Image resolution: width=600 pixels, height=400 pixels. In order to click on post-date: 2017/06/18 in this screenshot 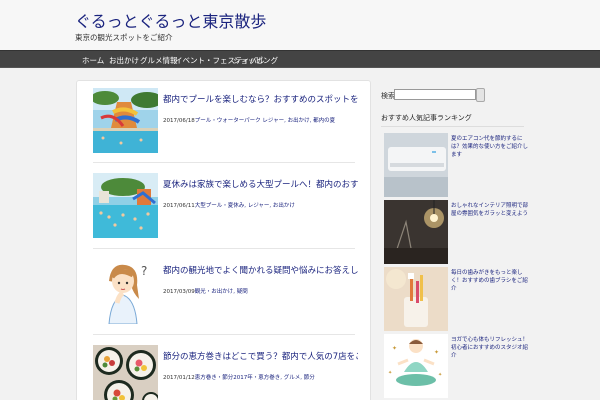, I will do `click(179, 121)`.